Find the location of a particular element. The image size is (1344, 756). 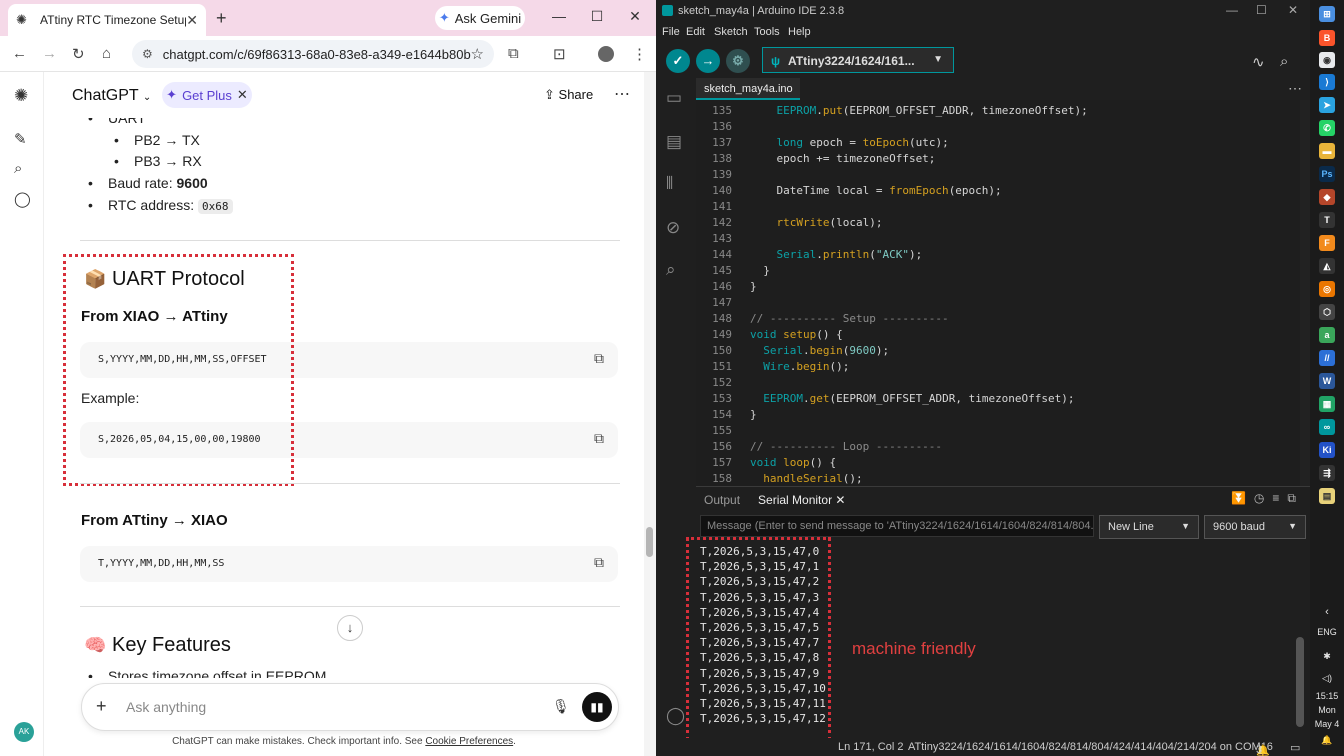

forward-icon: → is located at coordinates (49, 53).